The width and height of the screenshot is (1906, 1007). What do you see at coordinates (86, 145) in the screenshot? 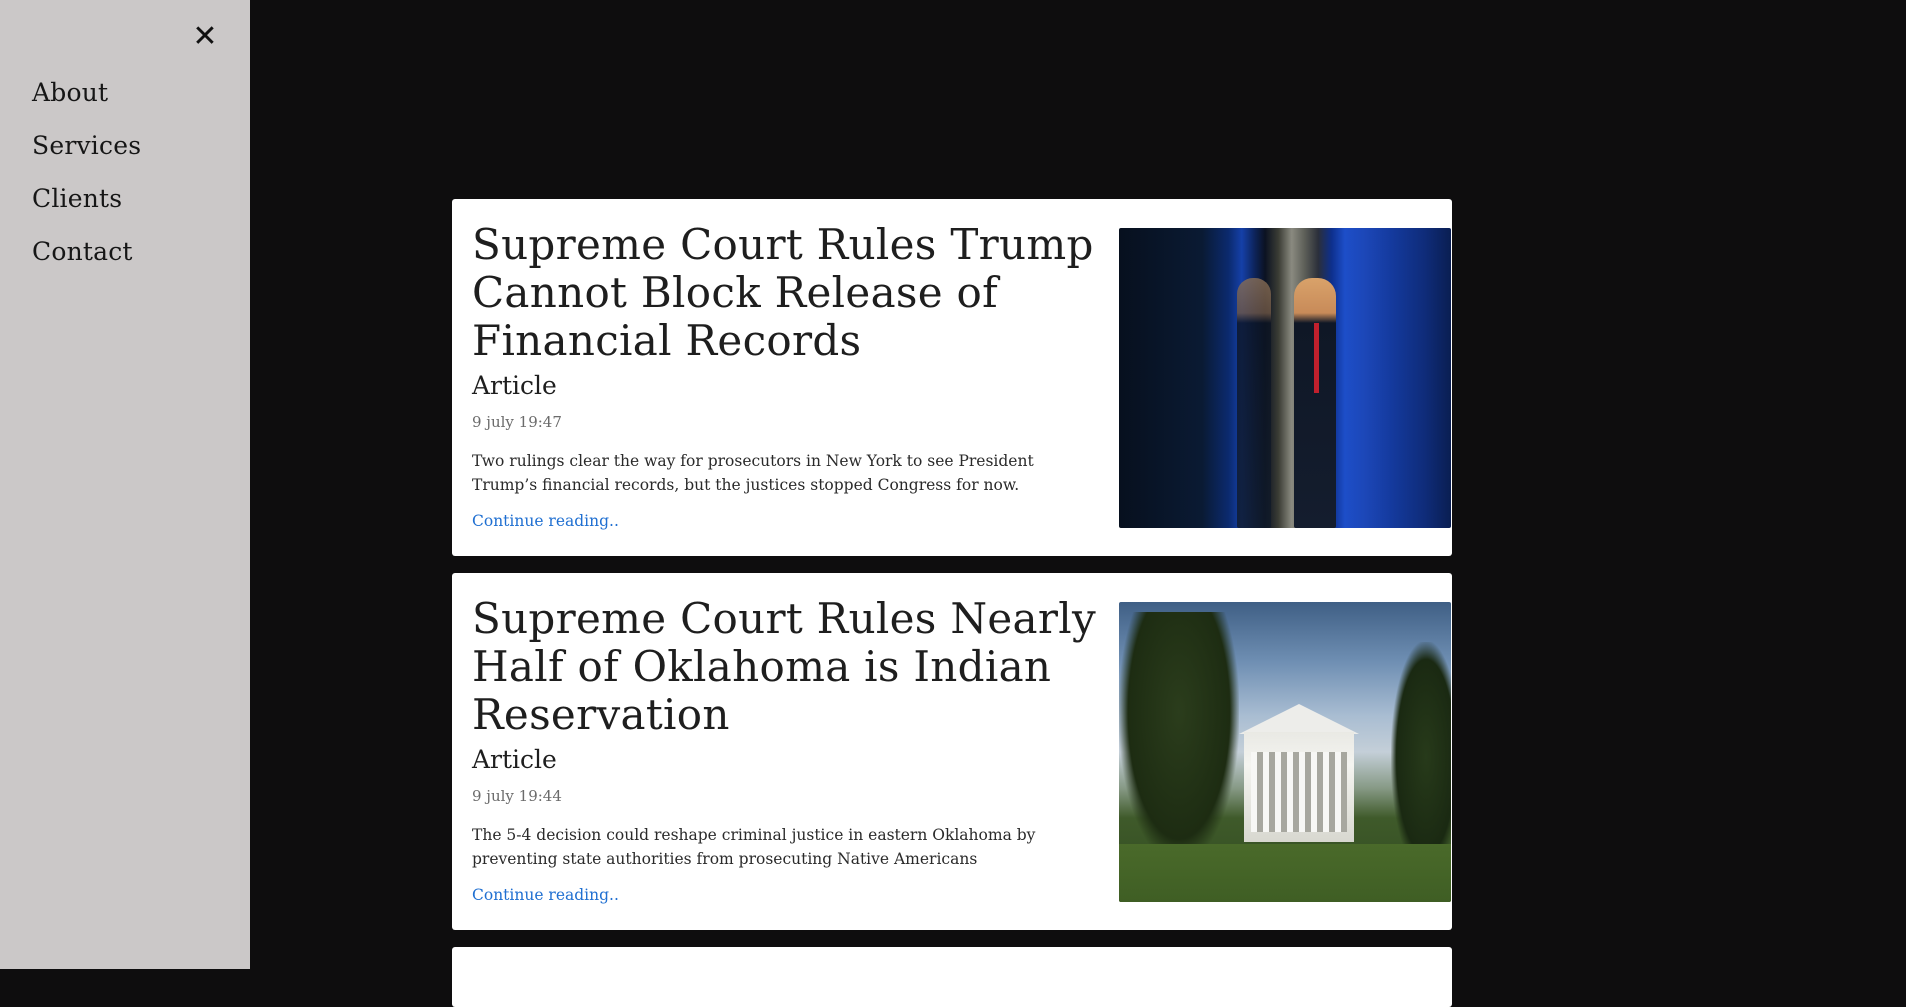
I see `sidebar-item-services: Services` at bounding box center [86, 145].